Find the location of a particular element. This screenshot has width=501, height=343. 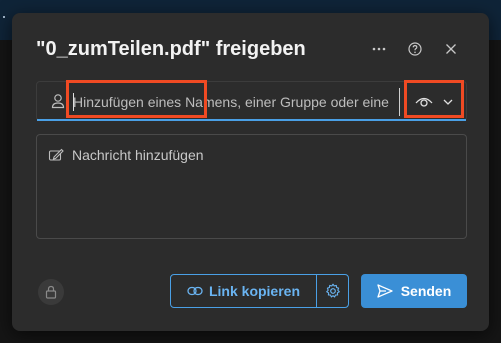

link-settings-lock-button is located at coordinates (51, 292).